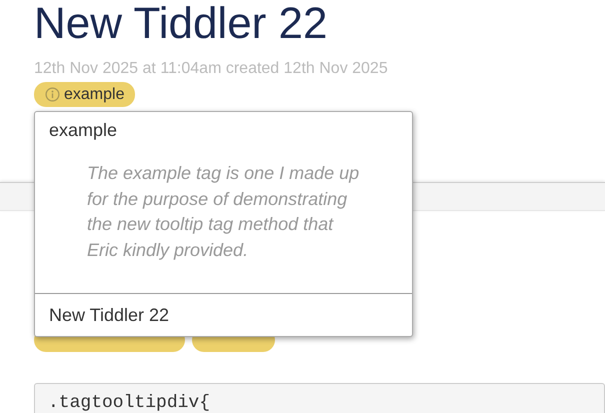 The image size is (605, 413). What do you see at coordinates (223, 131) in the screenshot?
I see `dropdown-heading: example` at bounding box center [223, 131].